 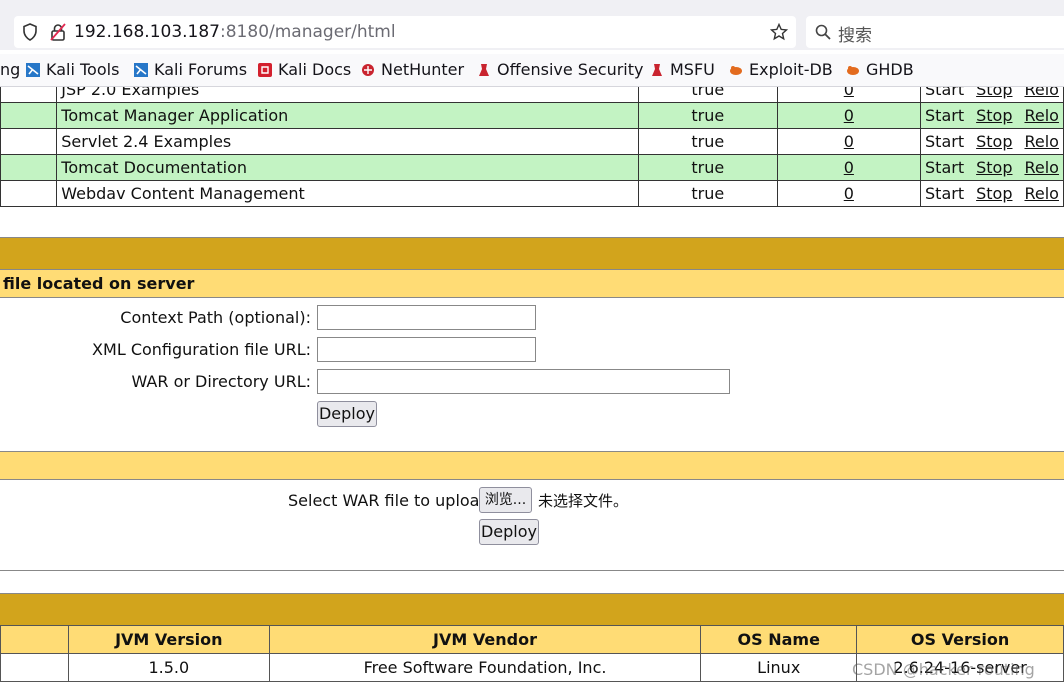 I want to click on deploy-header-bar, so click(x=532, y=253).